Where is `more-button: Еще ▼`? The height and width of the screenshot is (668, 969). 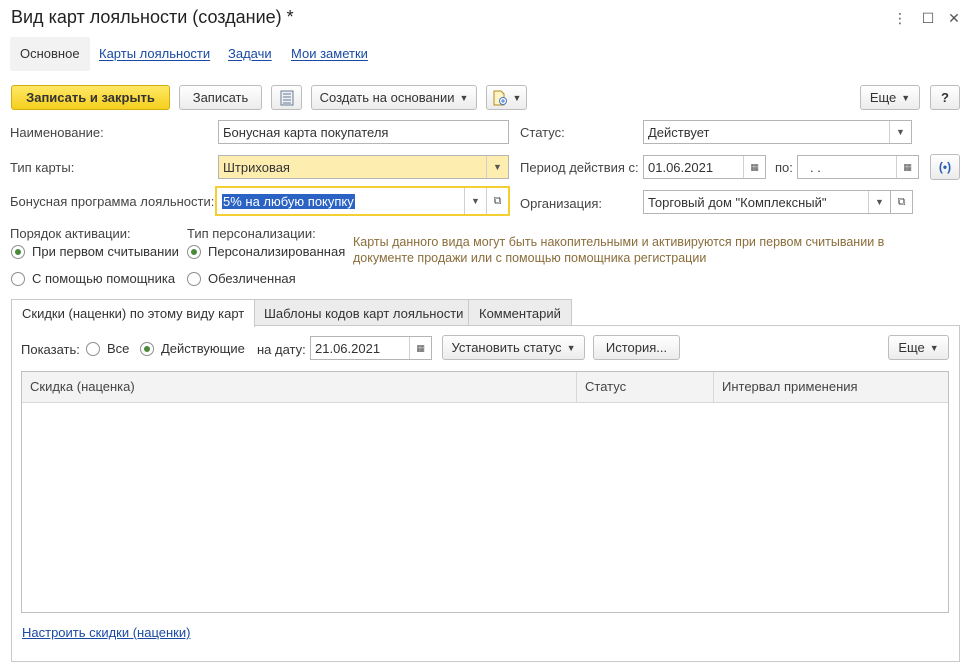 more-button: Еще ▼ is located at coordinates (890, 97).